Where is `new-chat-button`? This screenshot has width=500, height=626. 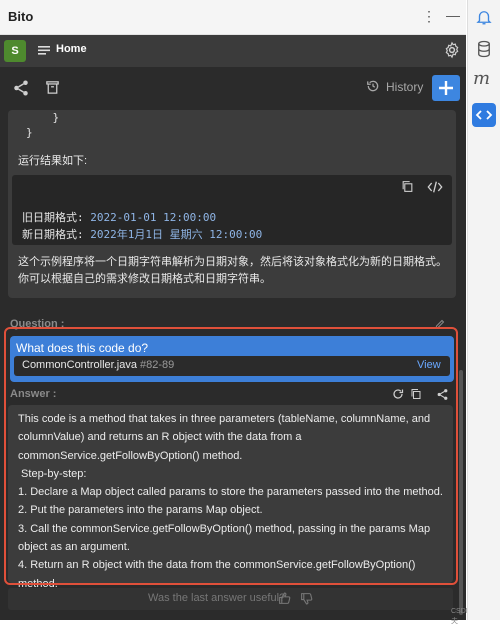
new-chat-button is located at coordinates (446, 88).